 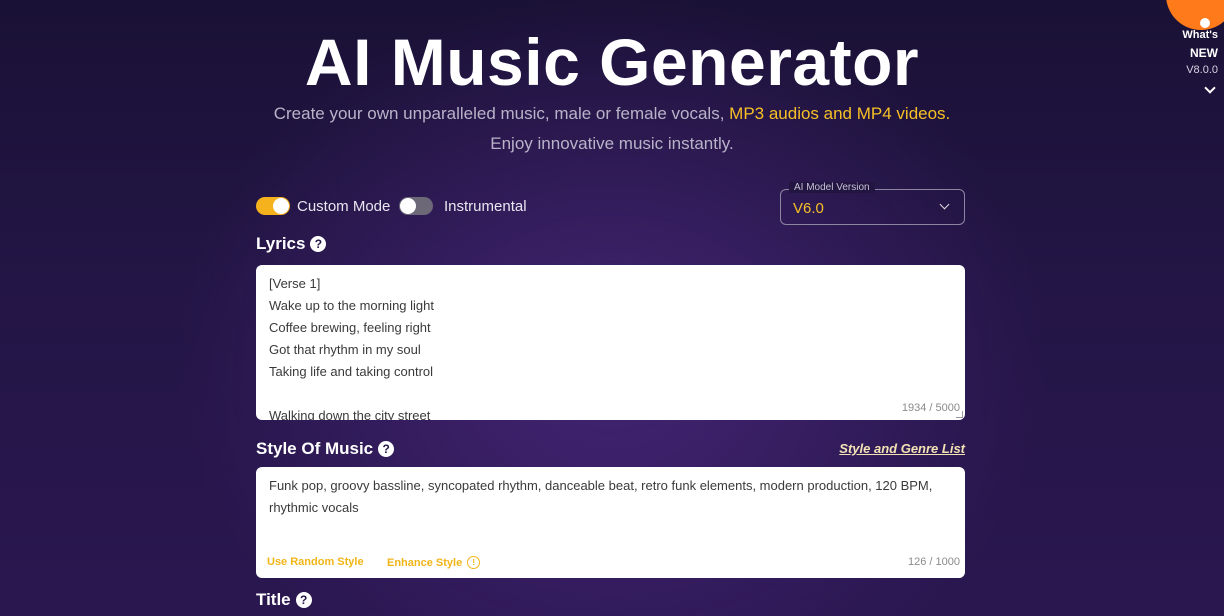 What do you see at coordinates (832, 187) in the screenshot?
I see `model-version-legend: AI Model Version` at bounding box center [832, 187].